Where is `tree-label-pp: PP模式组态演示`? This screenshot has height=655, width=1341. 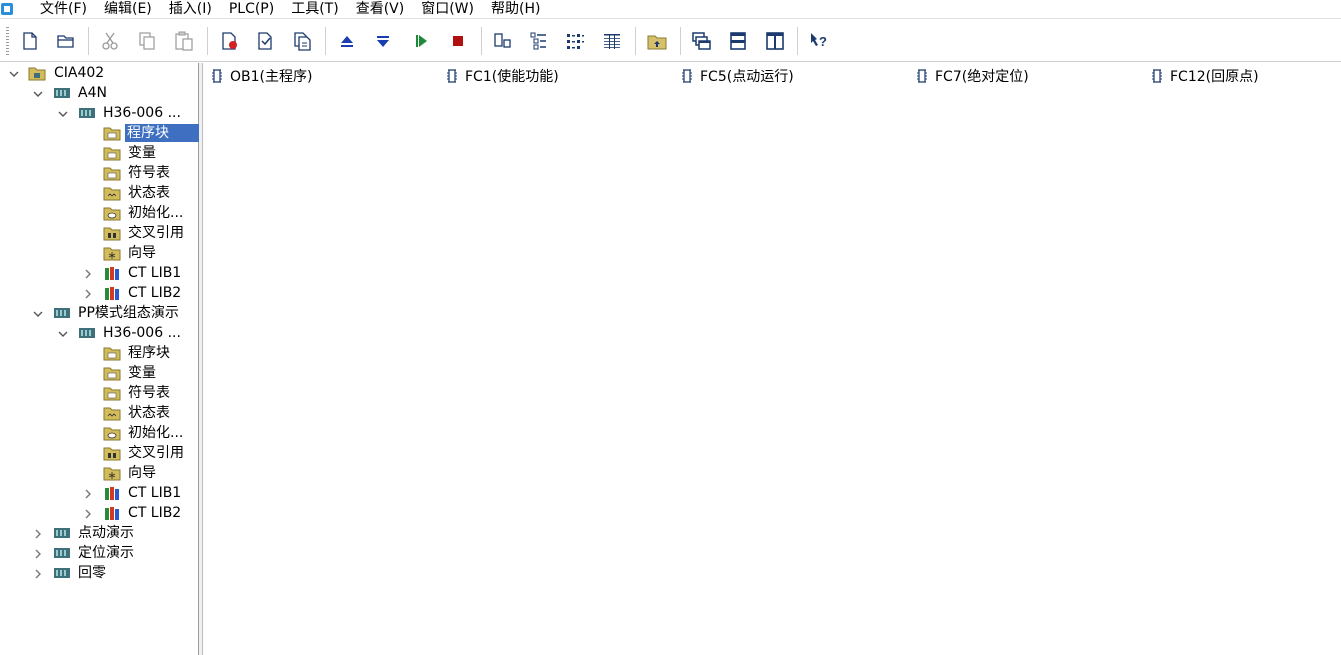 tree-label-pp: PP模式组态演示 is located at coordinates (128, 313).